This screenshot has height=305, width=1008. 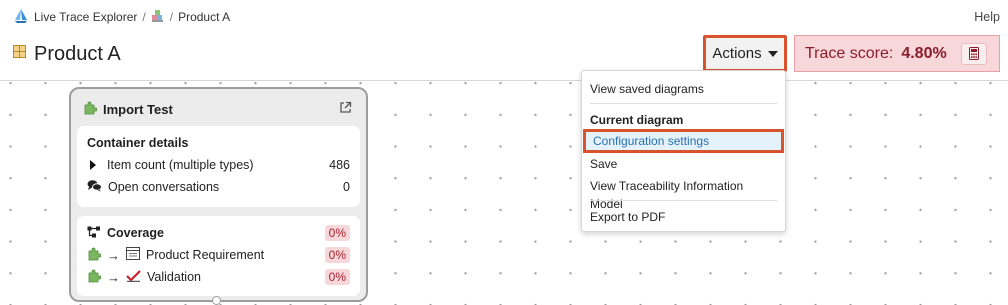 What do you see at coordinates (683, 217) in the screenshot?
I see `menu-item-export-to-pdf: Export to PDF` at bounding box center [683, 217].